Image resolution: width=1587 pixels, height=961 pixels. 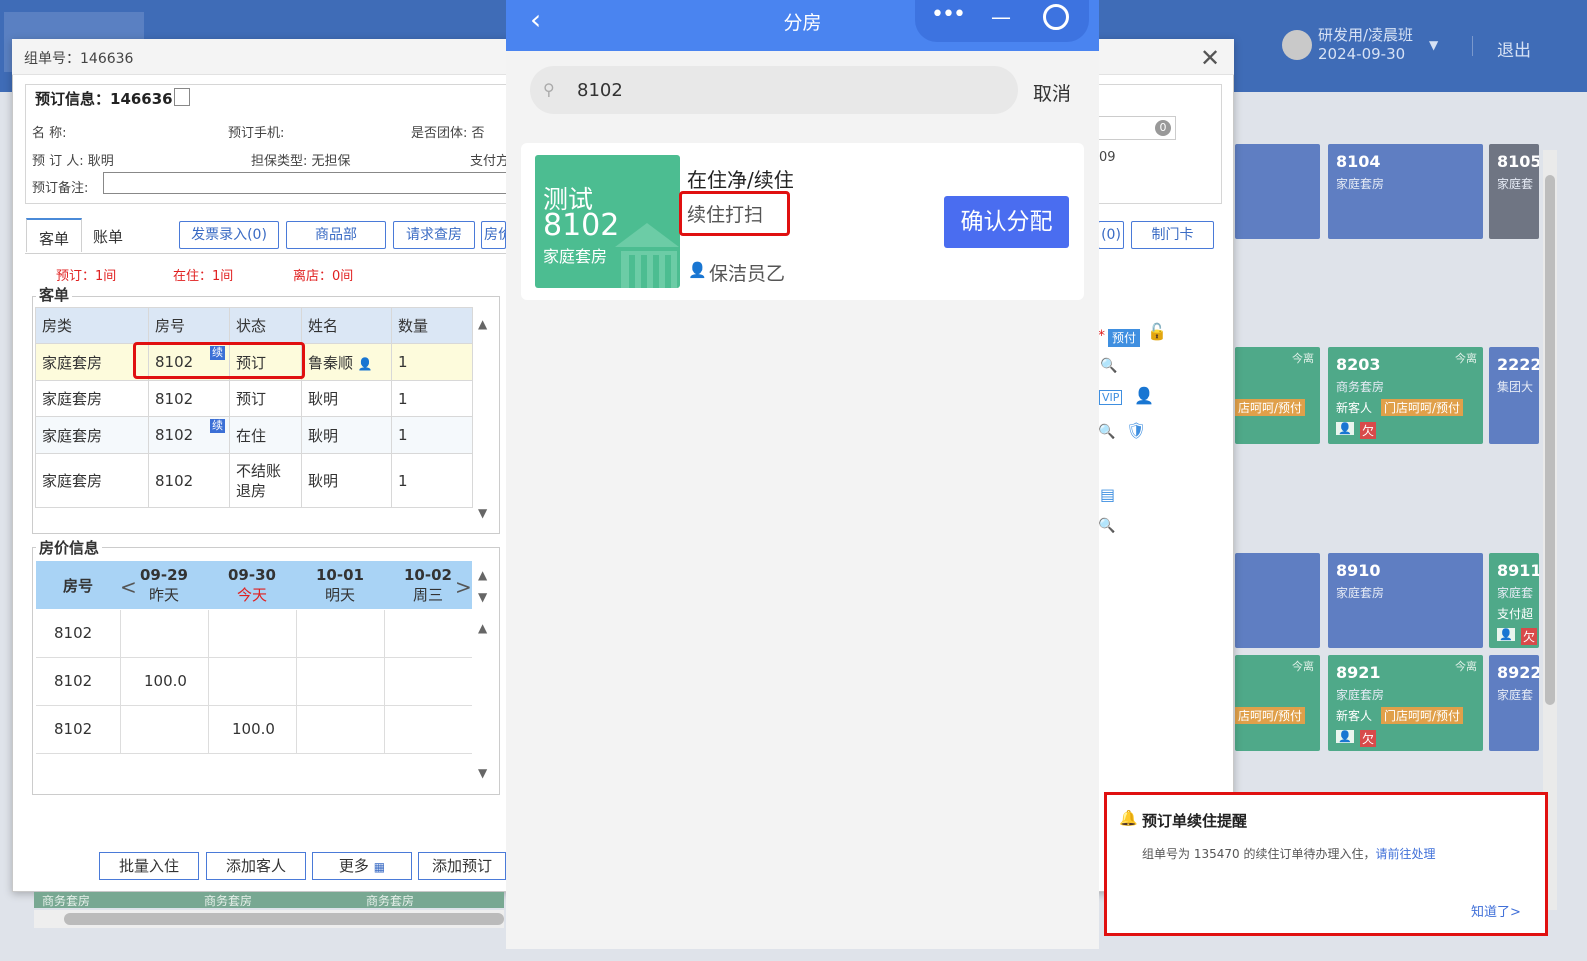 What do you see at coordinates (254, 398) in the screenshot?
I see `table-row: 家庭套房 8102 预订 耿明 1` at bounding box center [254, 398].